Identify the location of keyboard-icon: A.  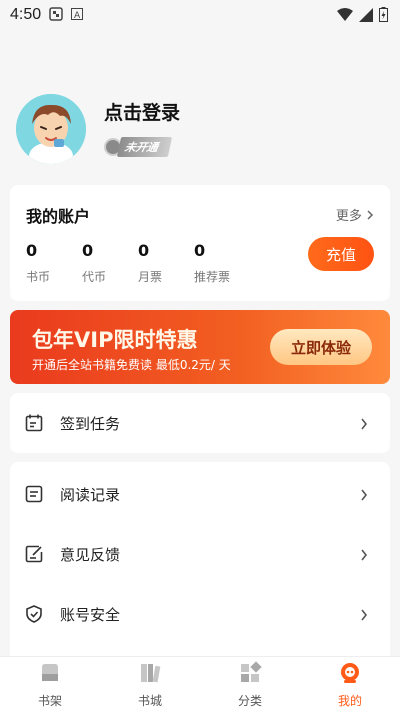
(77, 15).